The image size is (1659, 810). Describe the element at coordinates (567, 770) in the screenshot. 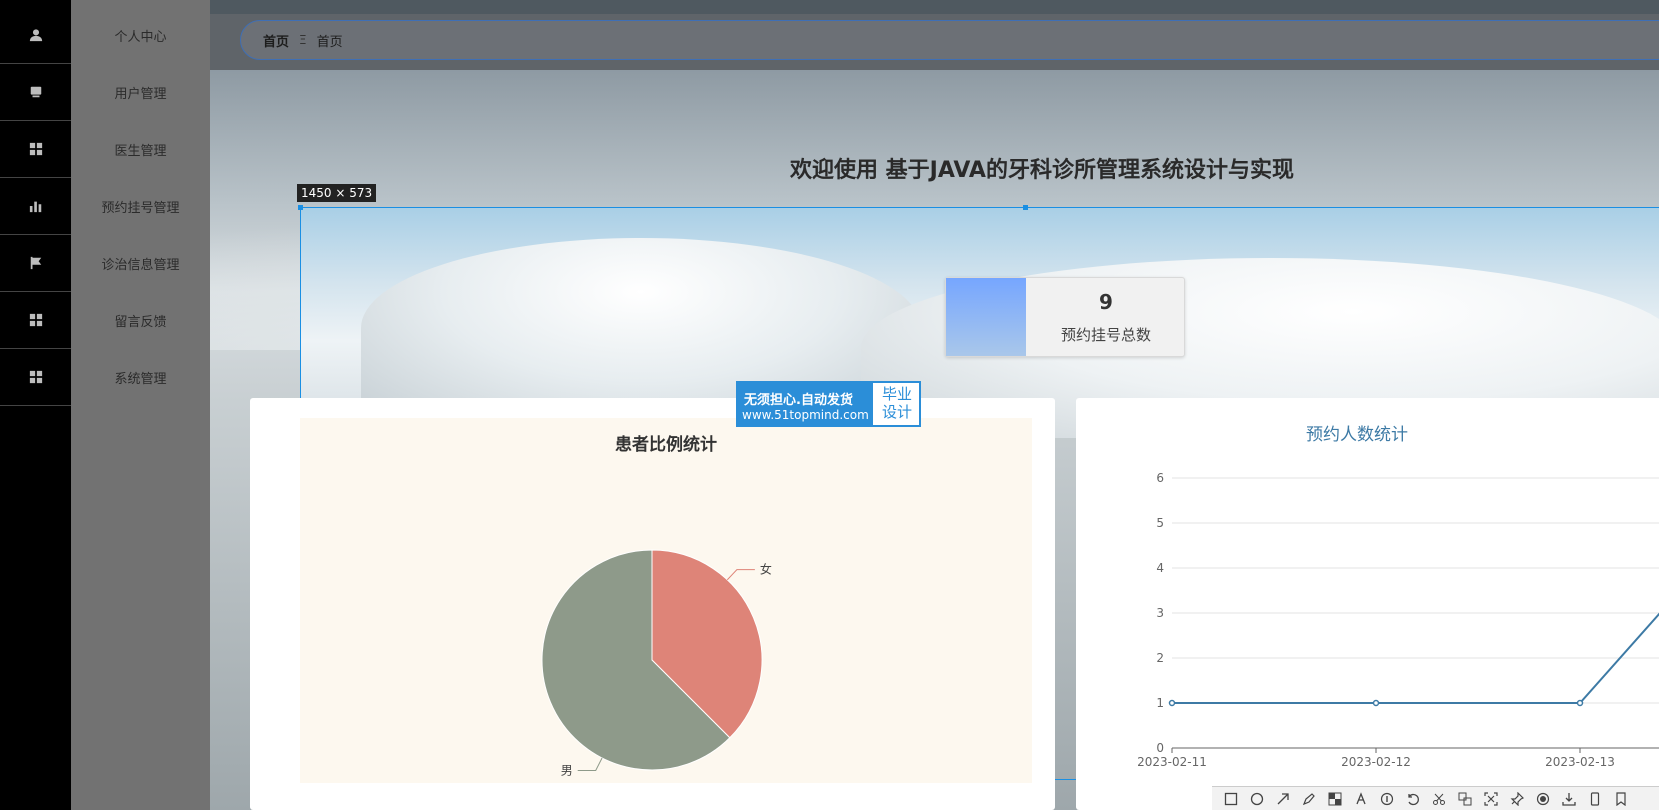

I see `pie-slice-label: 男` at that location.